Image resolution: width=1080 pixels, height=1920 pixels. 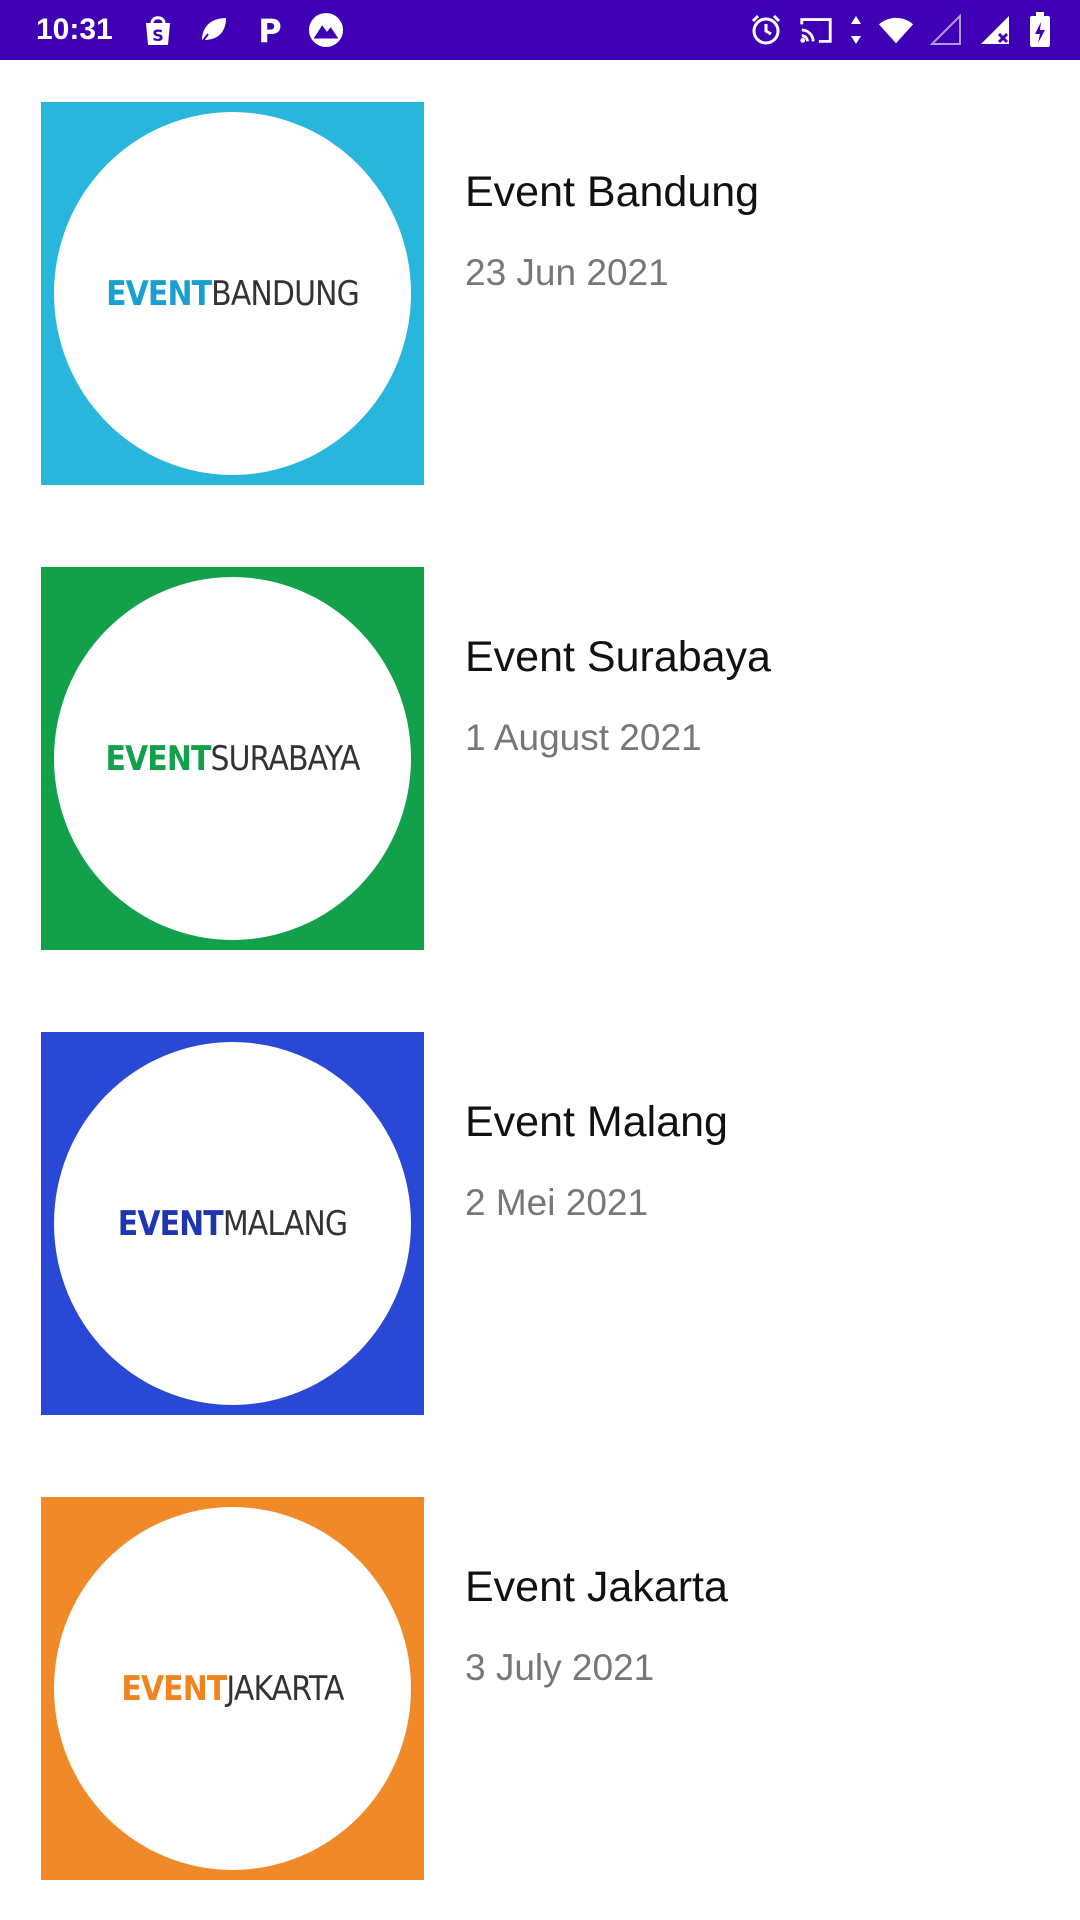 I want to click on wifi-icon, so click(x=896, y=30).